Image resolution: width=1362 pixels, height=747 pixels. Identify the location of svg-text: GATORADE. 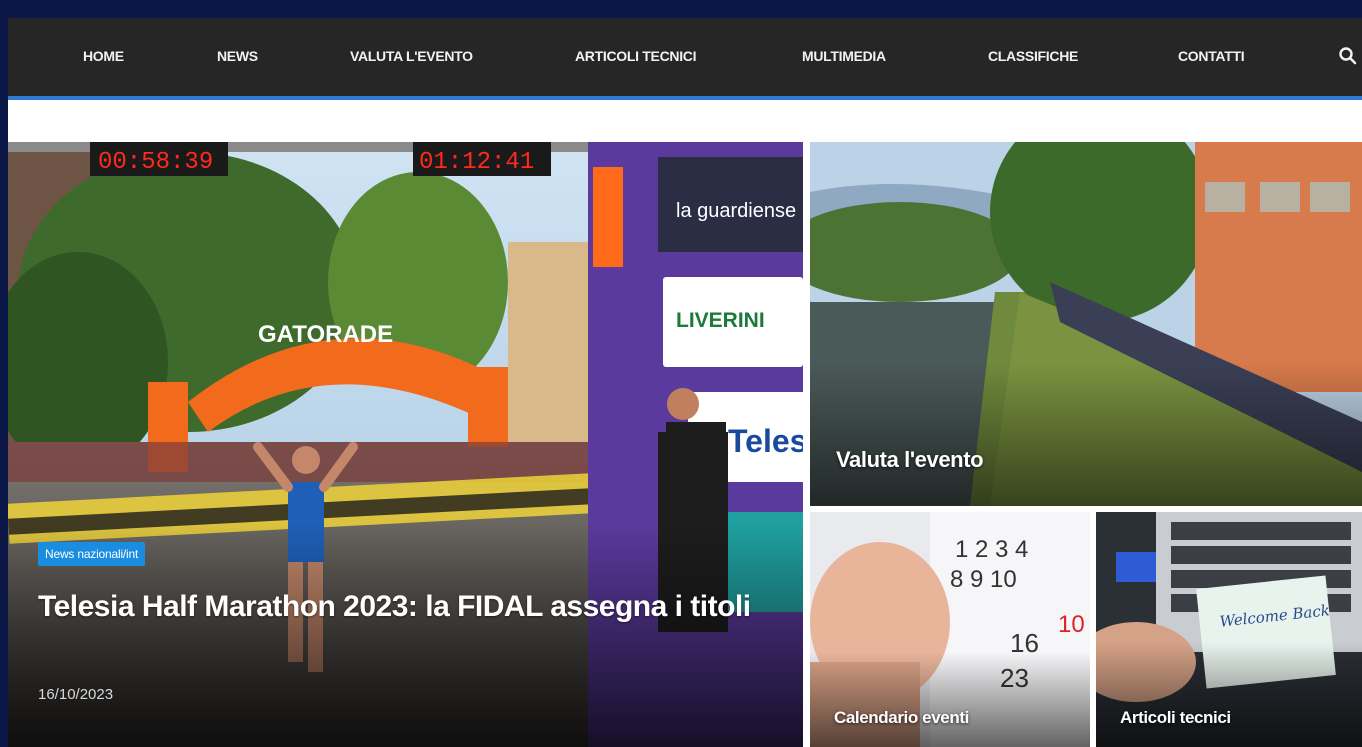
(325, 334).